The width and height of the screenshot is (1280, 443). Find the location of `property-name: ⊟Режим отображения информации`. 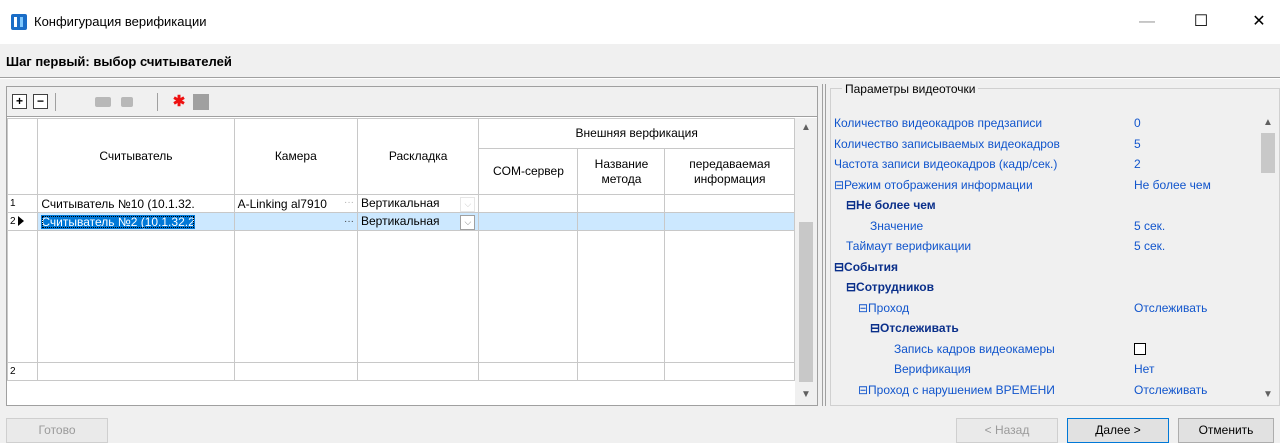

property-name: ⊟Режим отображения информации is located at coordinates (981, 184).